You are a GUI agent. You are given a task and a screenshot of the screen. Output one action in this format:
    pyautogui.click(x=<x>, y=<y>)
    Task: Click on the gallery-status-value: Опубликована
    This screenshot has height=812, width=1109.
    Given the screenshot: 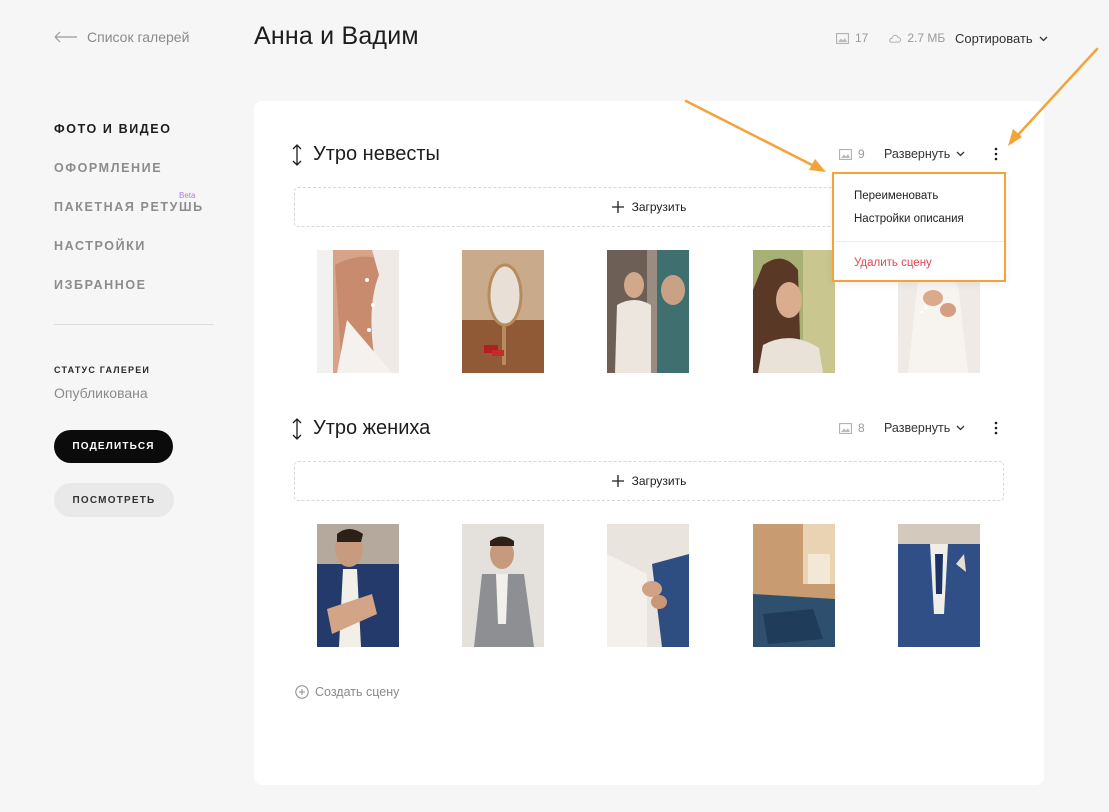 What is the action you would take?
    pyautogui.click(x=101, y=393)
    